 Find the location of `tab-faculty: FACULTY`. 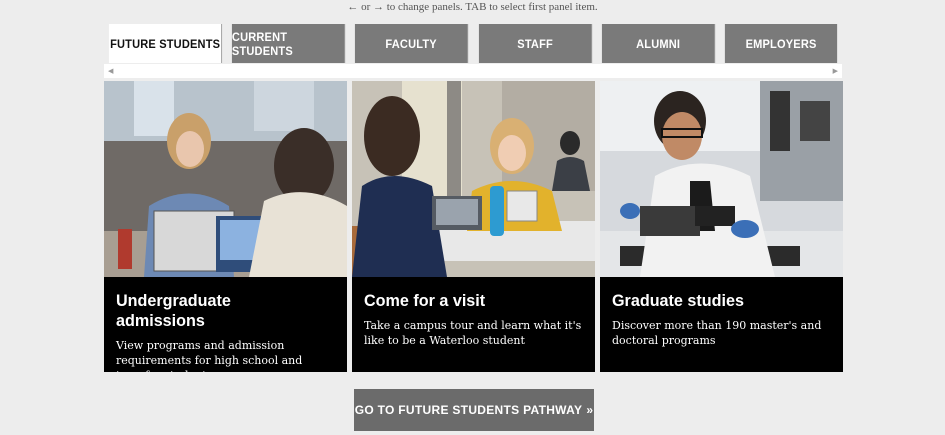

tab-faculty: FACULTY is located at coordinates (412, 43).